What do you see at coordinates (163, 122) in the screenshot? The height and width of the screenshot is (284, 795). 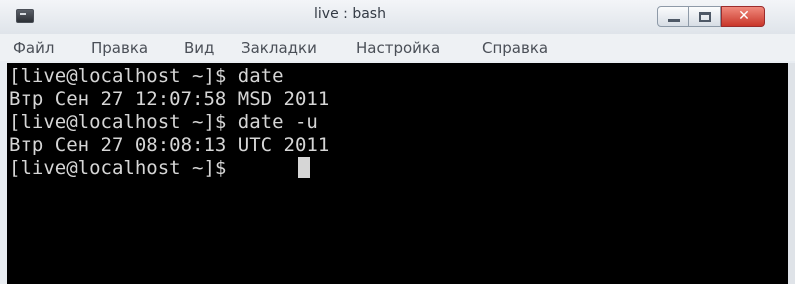 I see `terminal-line: [live@localhost ~]$ date -u` at bounding box center [163, 122].